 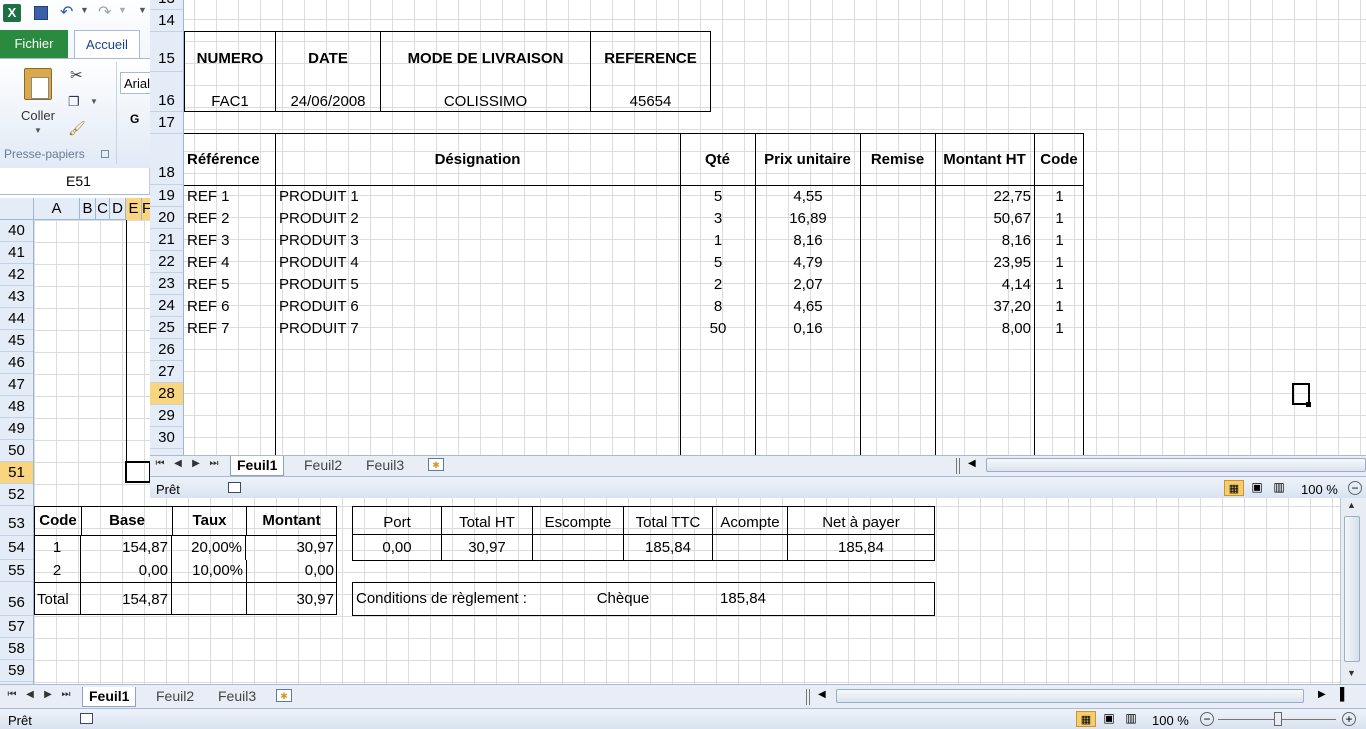 What do you see at coordinates (16, 341) in the screenshot?
I see `row-header: 45` at bounding box center [16, 341].